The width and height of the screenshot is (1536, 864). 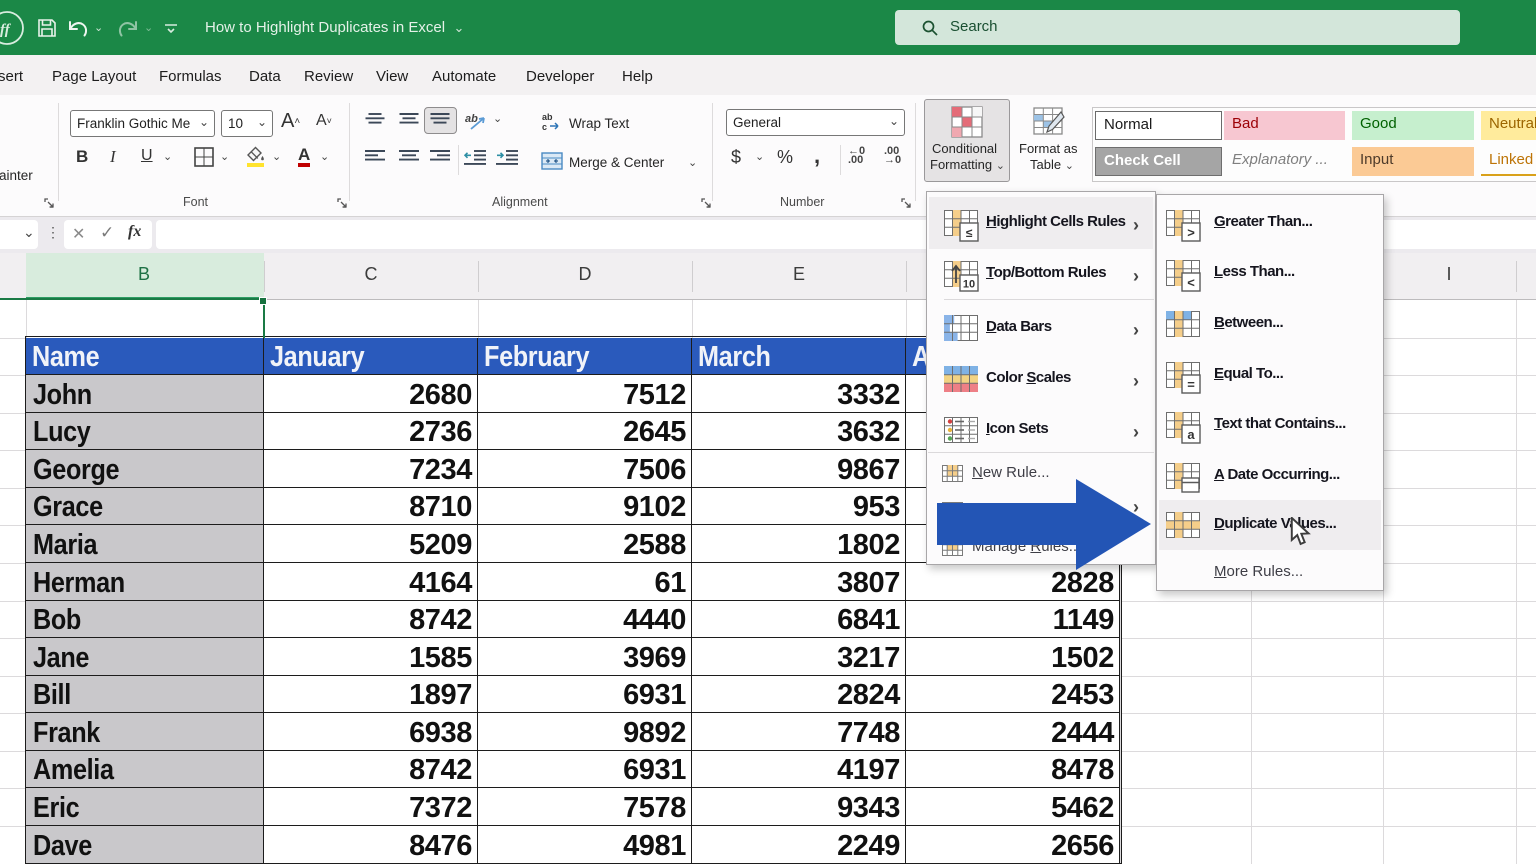 What do you see at coordinates (969, 285) in the screenshot?
I see `svg-text: 10` at bounding box center [969, 285].